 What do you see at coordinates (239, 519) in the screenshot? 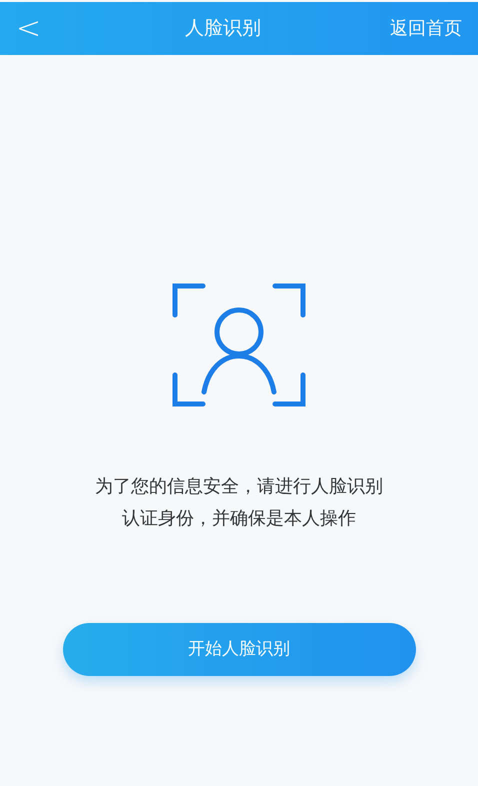
I see `info-text: 认证身份，并确保是本人操作` at bounding box center [239, 519].